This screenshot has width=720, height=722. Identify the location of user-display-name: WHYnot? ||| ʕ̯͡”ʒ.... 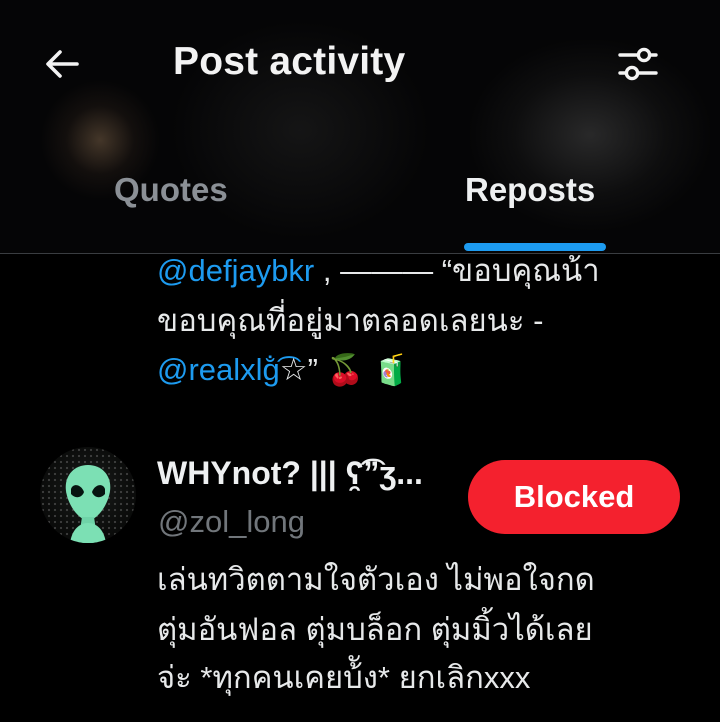
(290, 473).